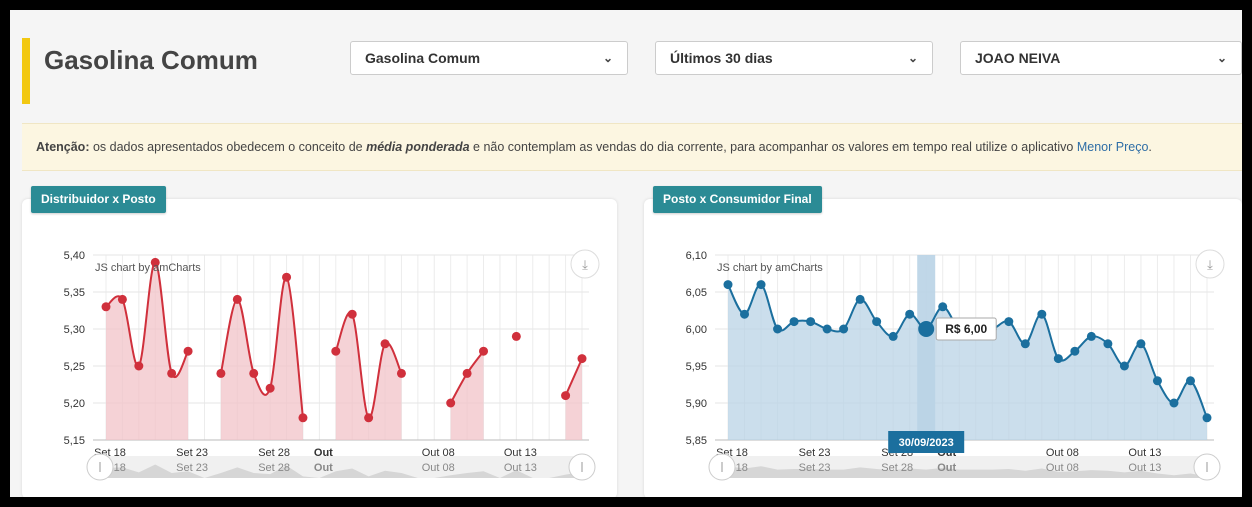 The image size is (1252, 507). Describe the element at coordinates (737, 199) in the screenshot. I see `consumidor-tag: Posto x Consumidor Final` at that location.